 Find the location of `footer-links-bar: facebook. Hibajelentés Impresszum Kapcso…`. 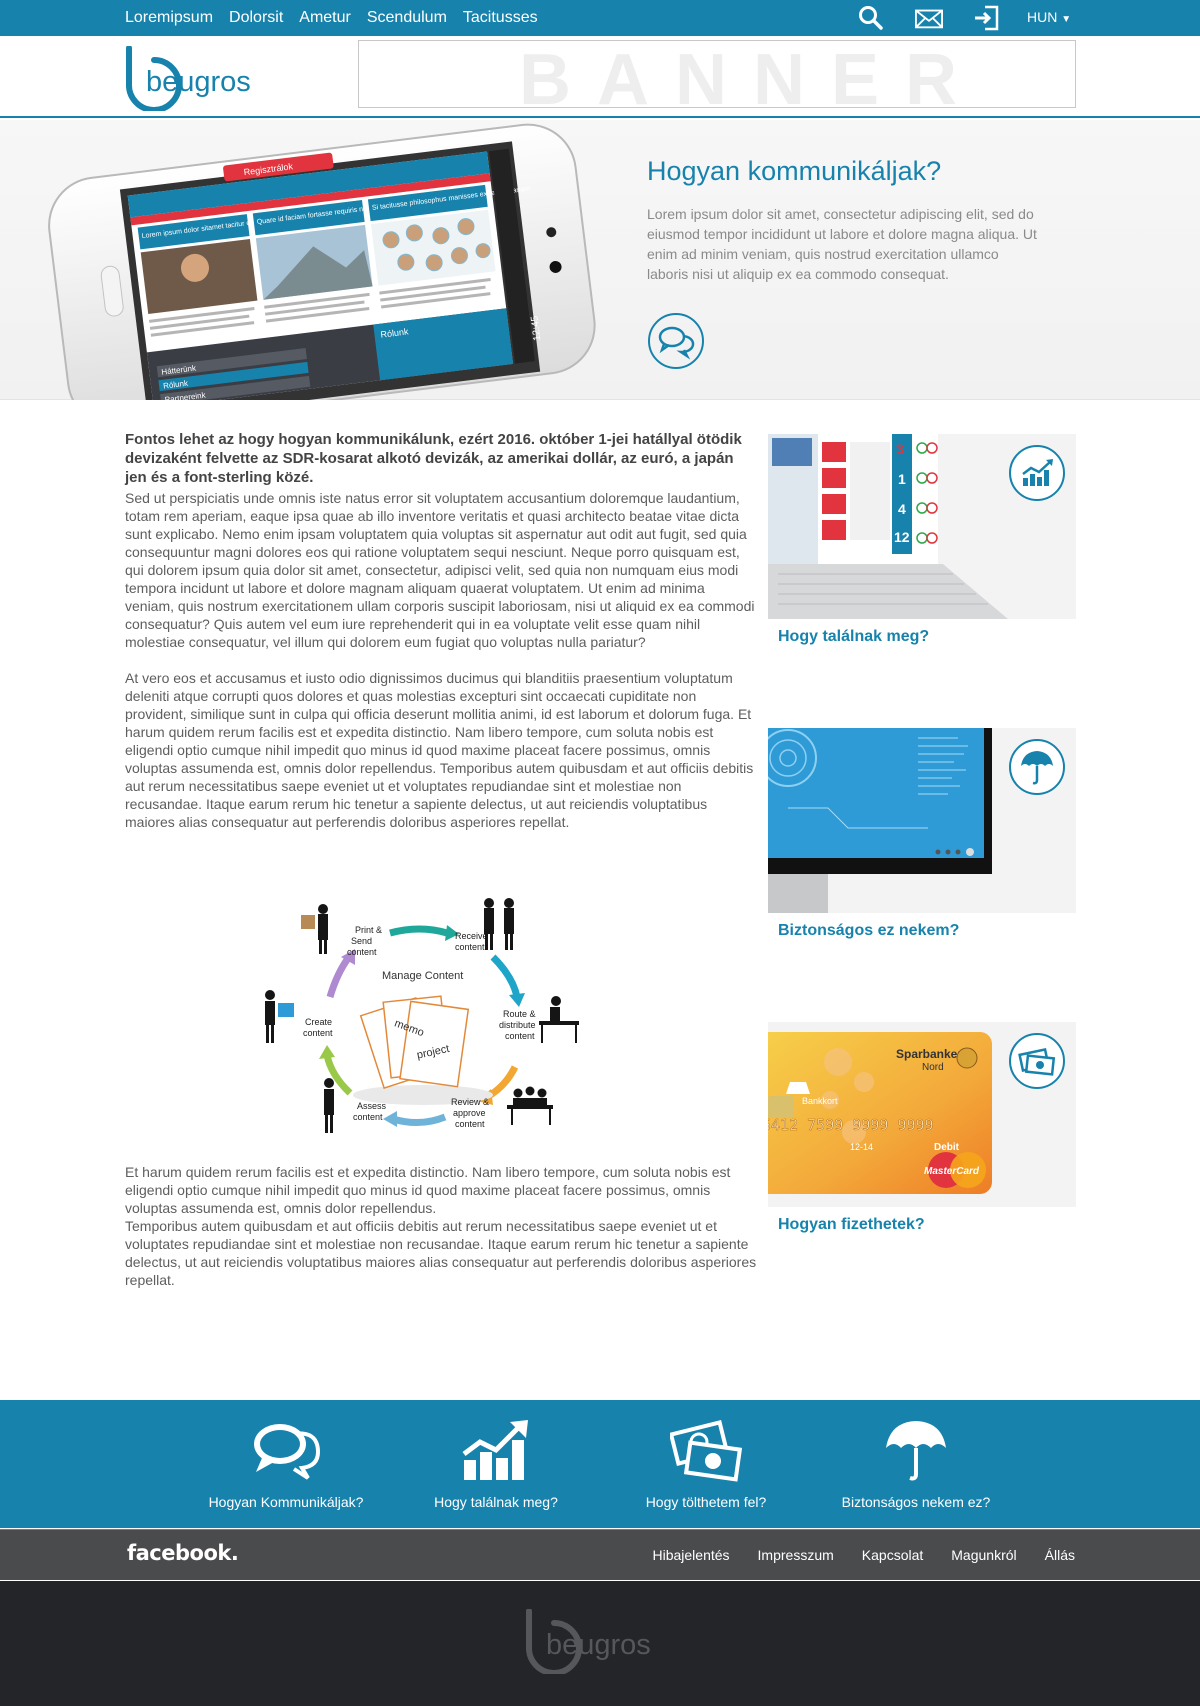

footer-links-bar: facebook. Hibajelentés Impresszum Kapcso… is located at coordinates (600, 1554).